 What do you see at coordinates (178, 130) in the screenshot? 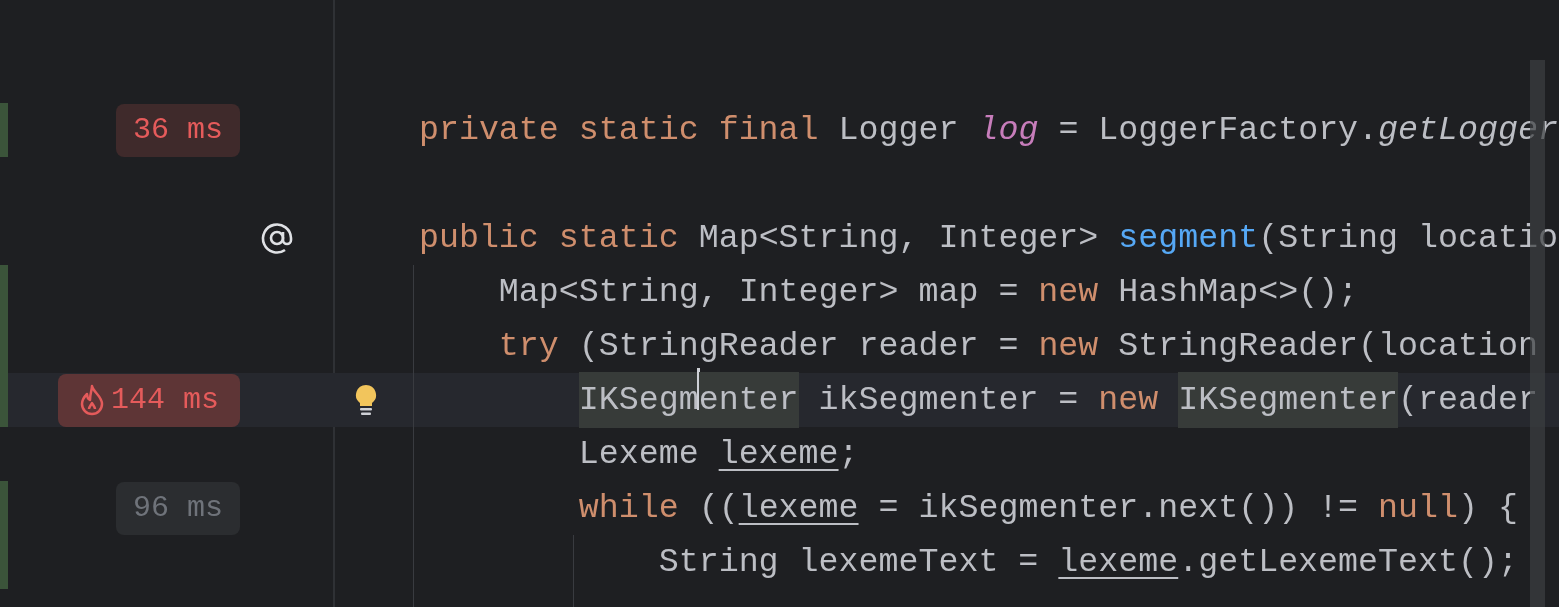
I see `timing-badge: 36 ms` at bounding box center [178, 130].